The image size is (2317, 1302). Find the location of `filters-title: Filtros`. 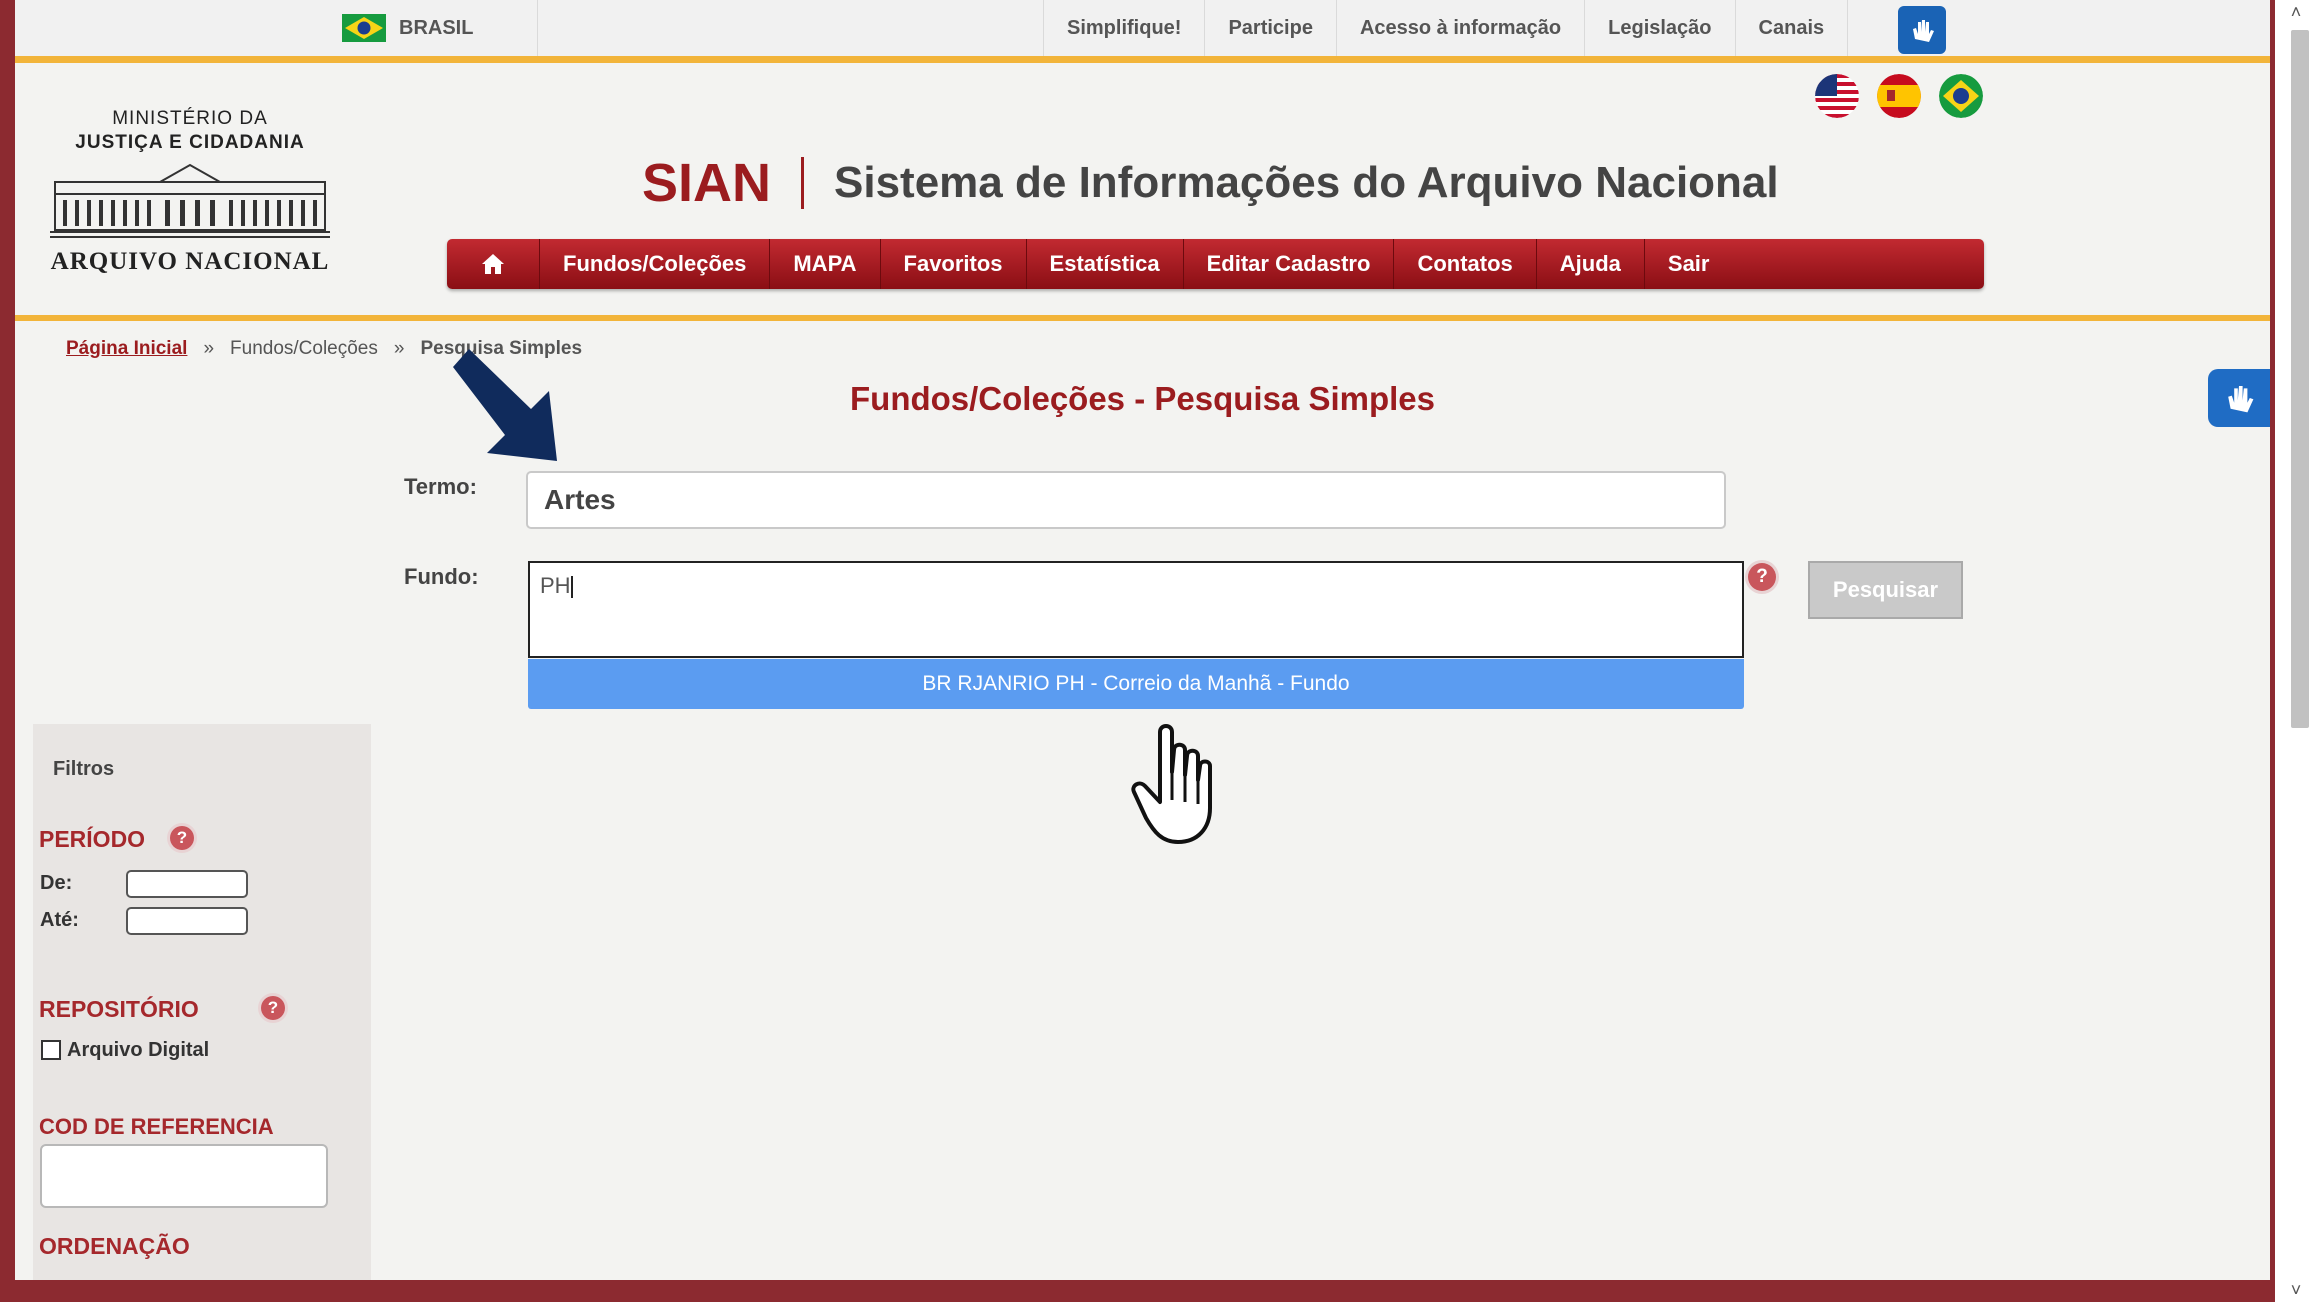

filters-title: Filtros is located at coordinates (84, 769).